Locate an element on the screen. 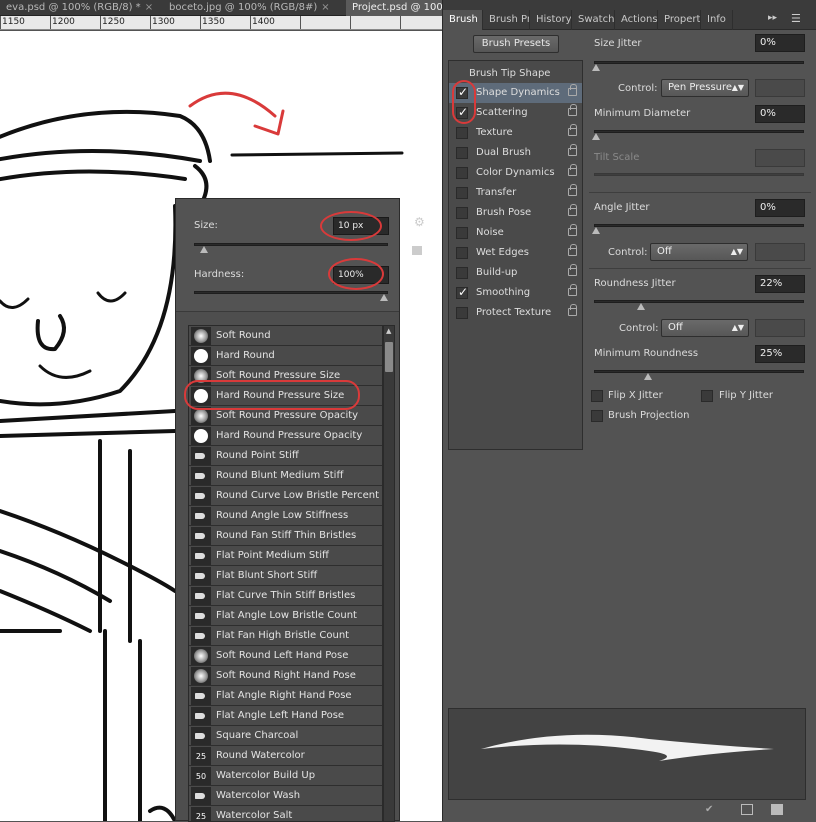 The height and width of the screenshot is (822, 816). brush-option-item: Transfer is located at coordinates (515, 193).